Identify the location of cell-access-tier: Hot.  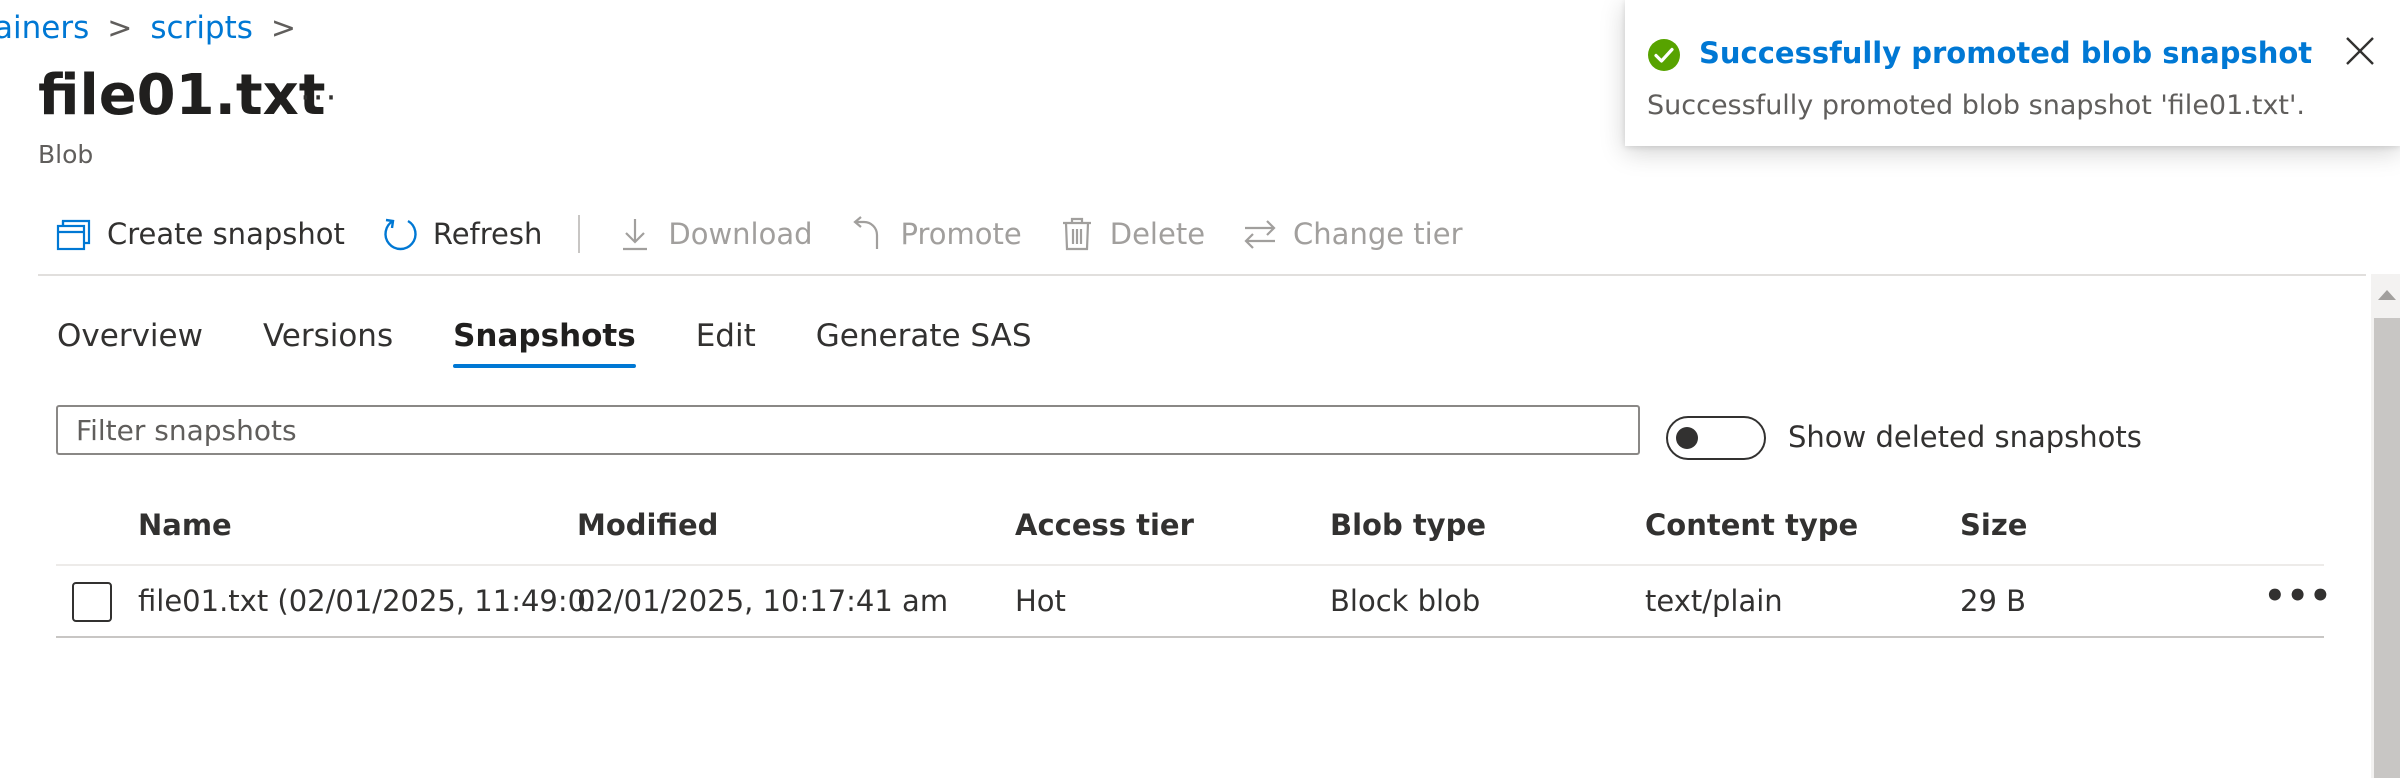
(1040, 601).